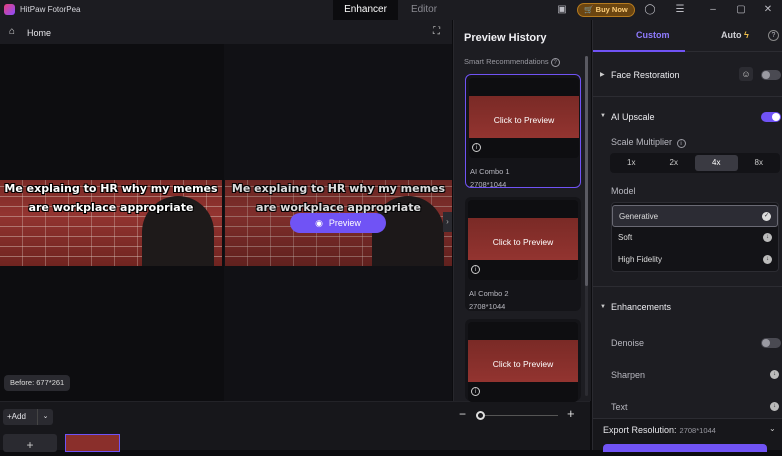 The height and width of the screenshot is (456, 782). Describe the element at coordinates (639, 51) in the screenshot. I see `active-tab-indicator` at that location.